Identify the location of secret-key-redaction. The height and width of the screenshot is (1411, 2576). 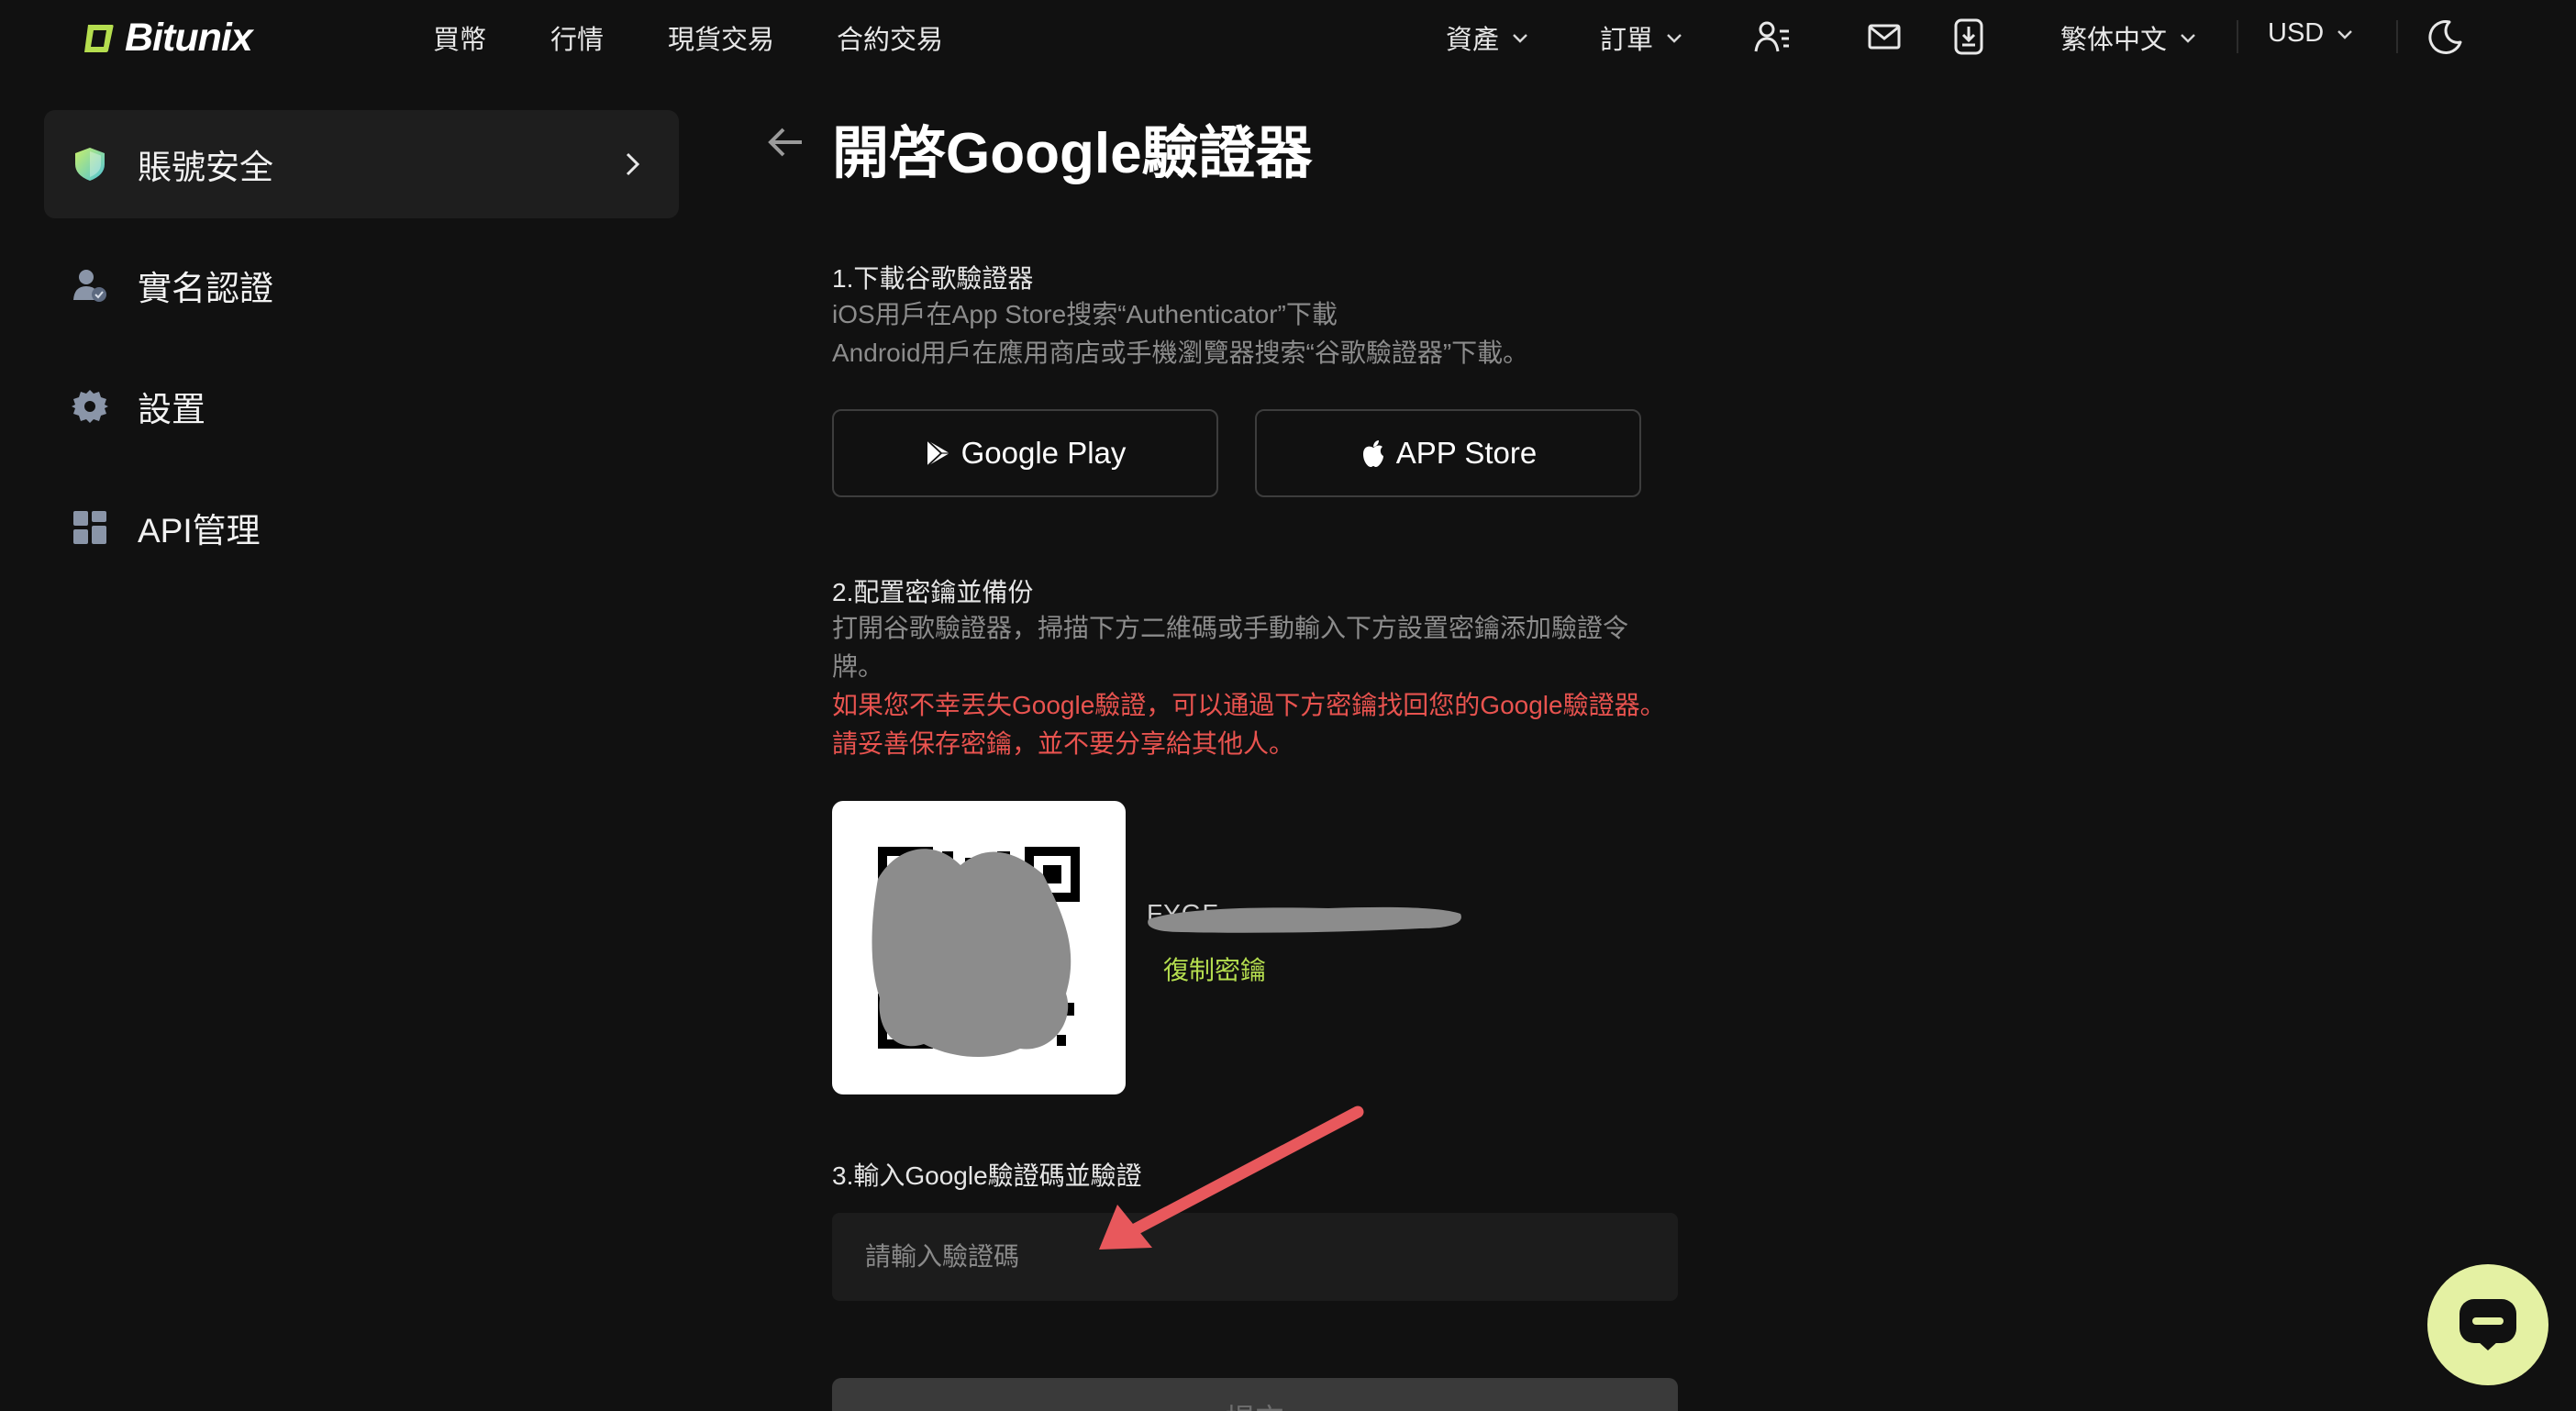
(1304, 919).